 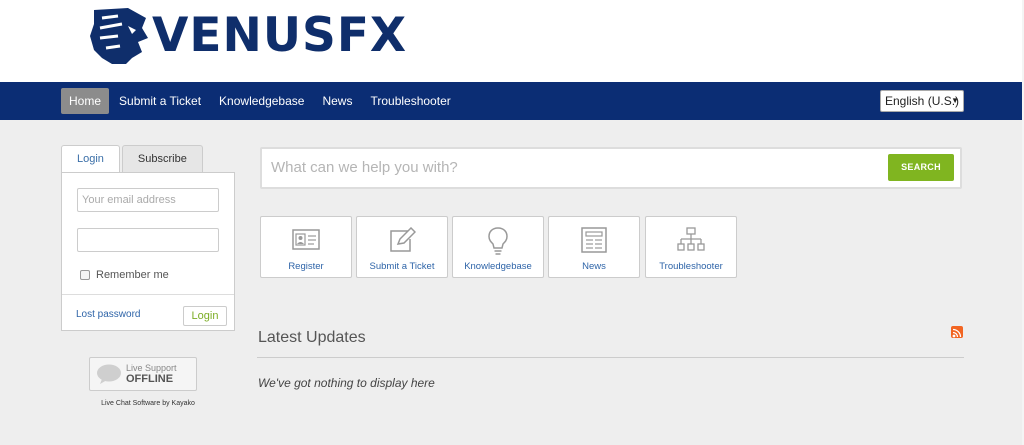 I want to click on logo: VENUSFX, so click(x=247, y=36).